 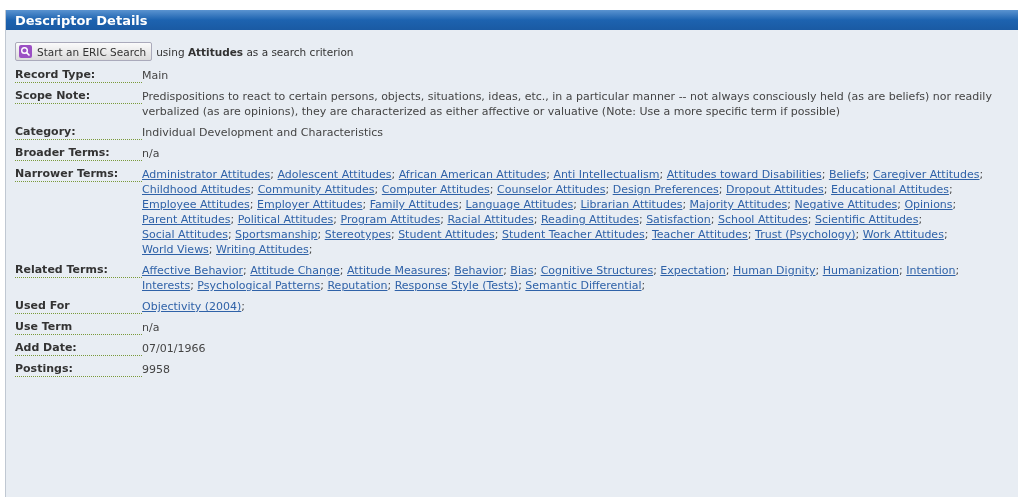 What do you see at coordinates (175, 249) in the screenshot?
I see `term-link: World Views` at bounding box center [175, 249].